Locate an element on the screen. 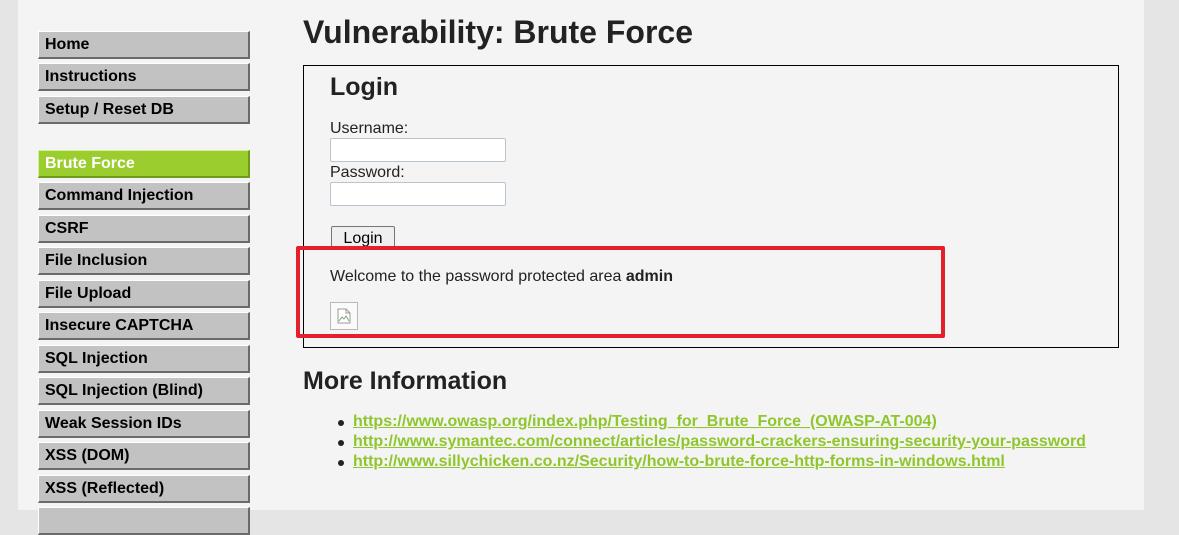 This screenshot has width=1179, height=535. highlight-box is located at coordinates (620, 292).